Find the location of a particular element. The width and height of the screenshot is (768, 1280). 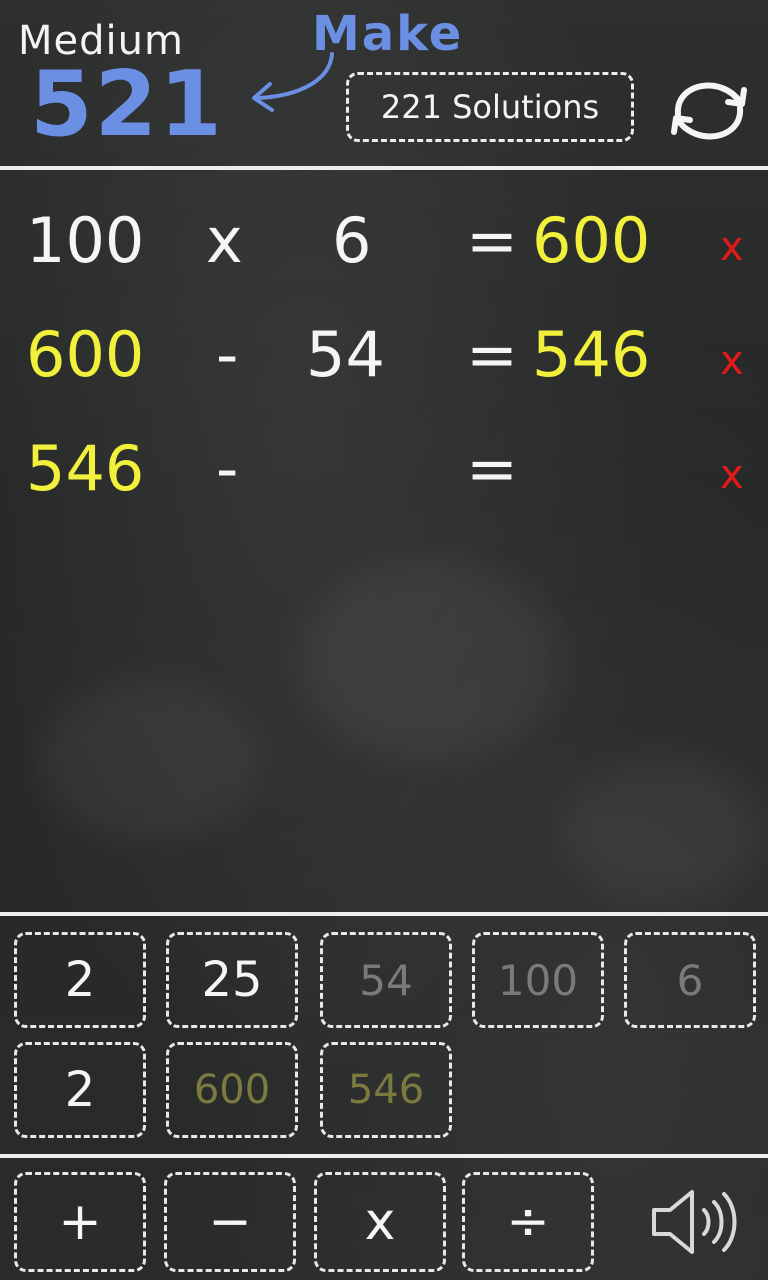

operator-label: x is located at coordinates (380, 1222).